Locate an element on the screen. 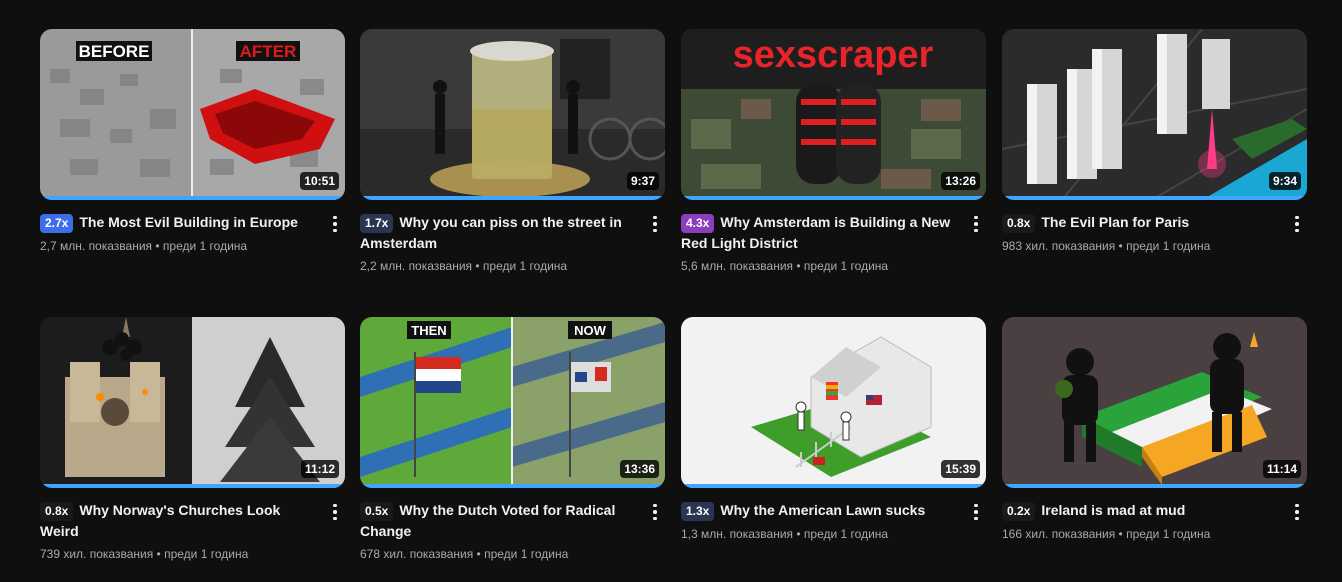 This screenshot has width=1342, height=582. duration-badge: 10:51 is located at coordinates (319, 181).